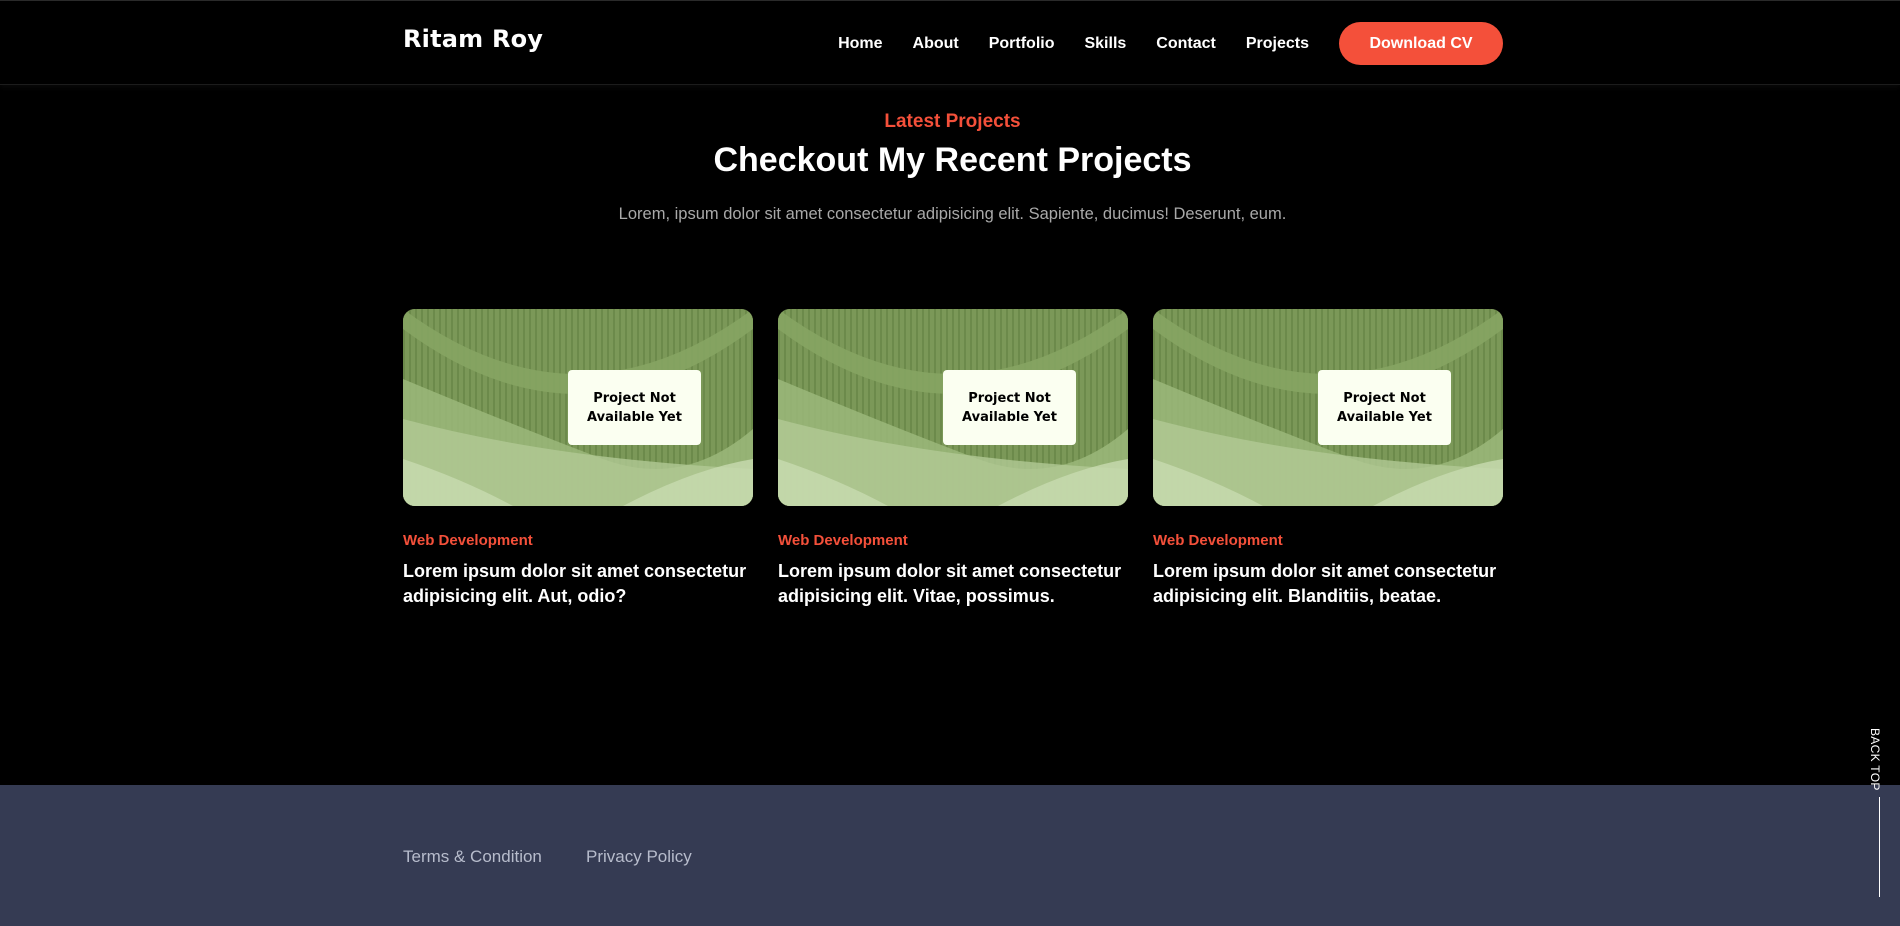 Image resolution: width=1900 pixels, height=926 pixels. Describe the element at coordinates (1022, 44) in the screenshot. I see `nav-portfolio: Portfolio` at that location.